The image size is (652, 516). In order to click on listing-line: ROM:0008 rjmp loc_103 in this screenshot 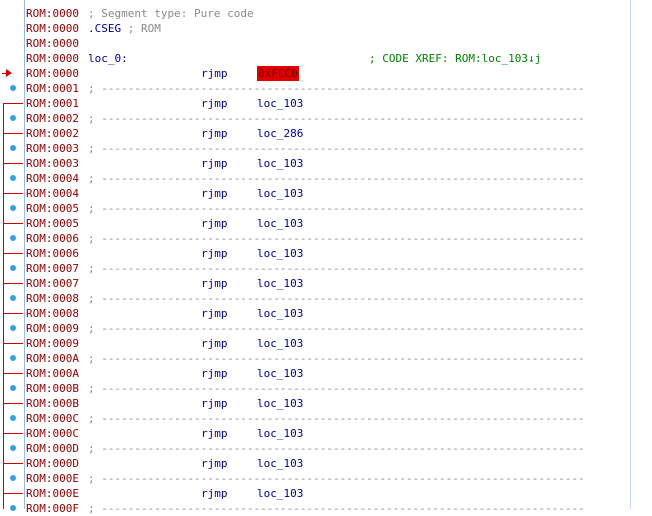, I will do `click(328, 313)`.